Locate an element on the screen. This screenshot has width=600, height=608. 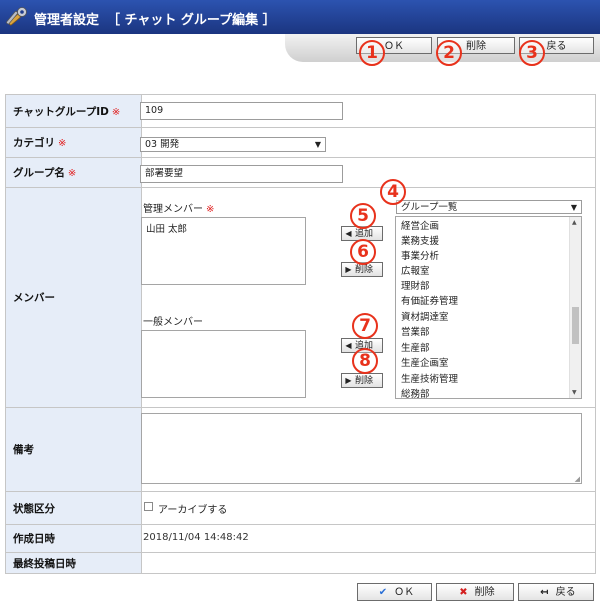
callout-2: 2 is located at coordinates (449, 53).